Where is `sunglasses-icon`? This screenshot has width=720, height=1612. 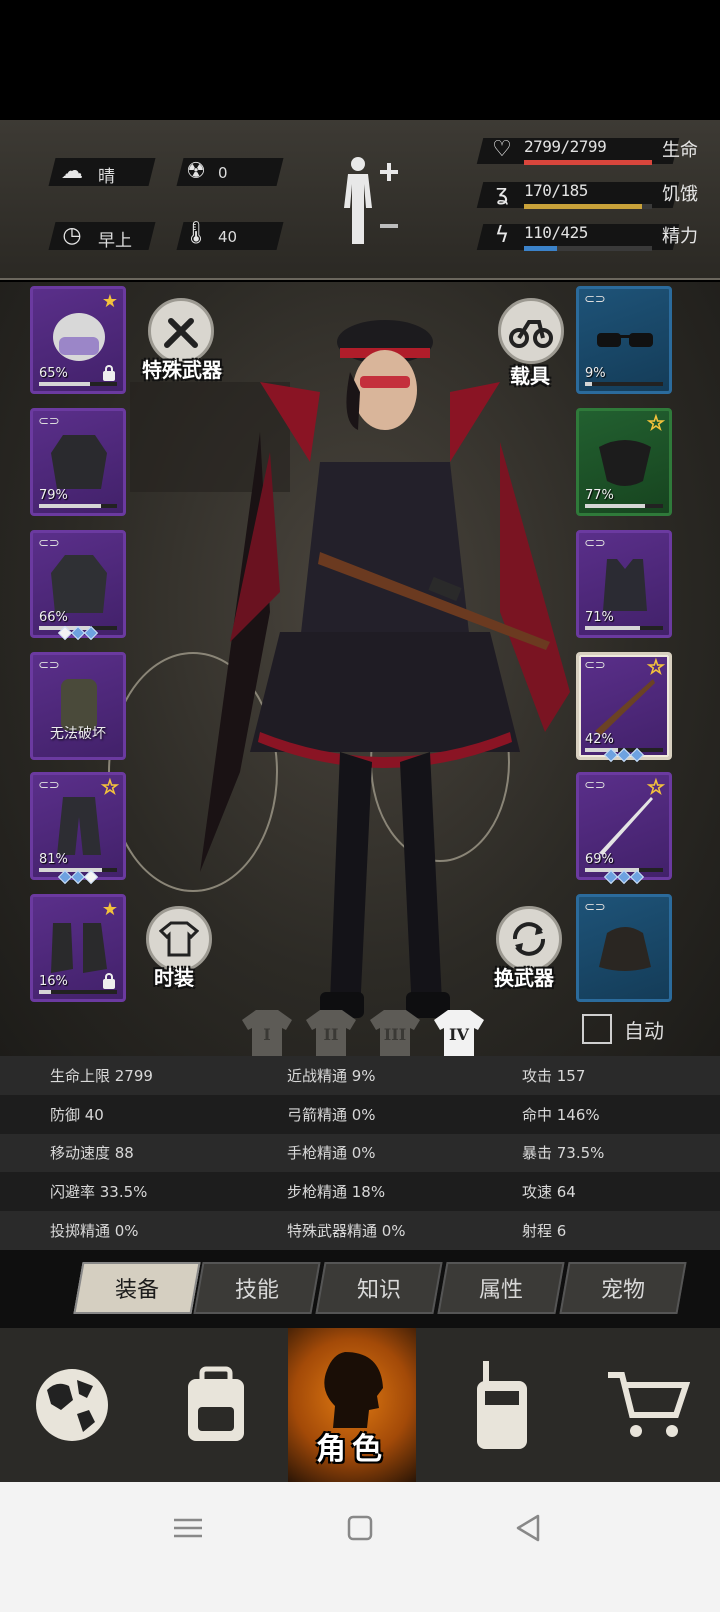
sunglasses-icon is located at coordinates (625, 340).